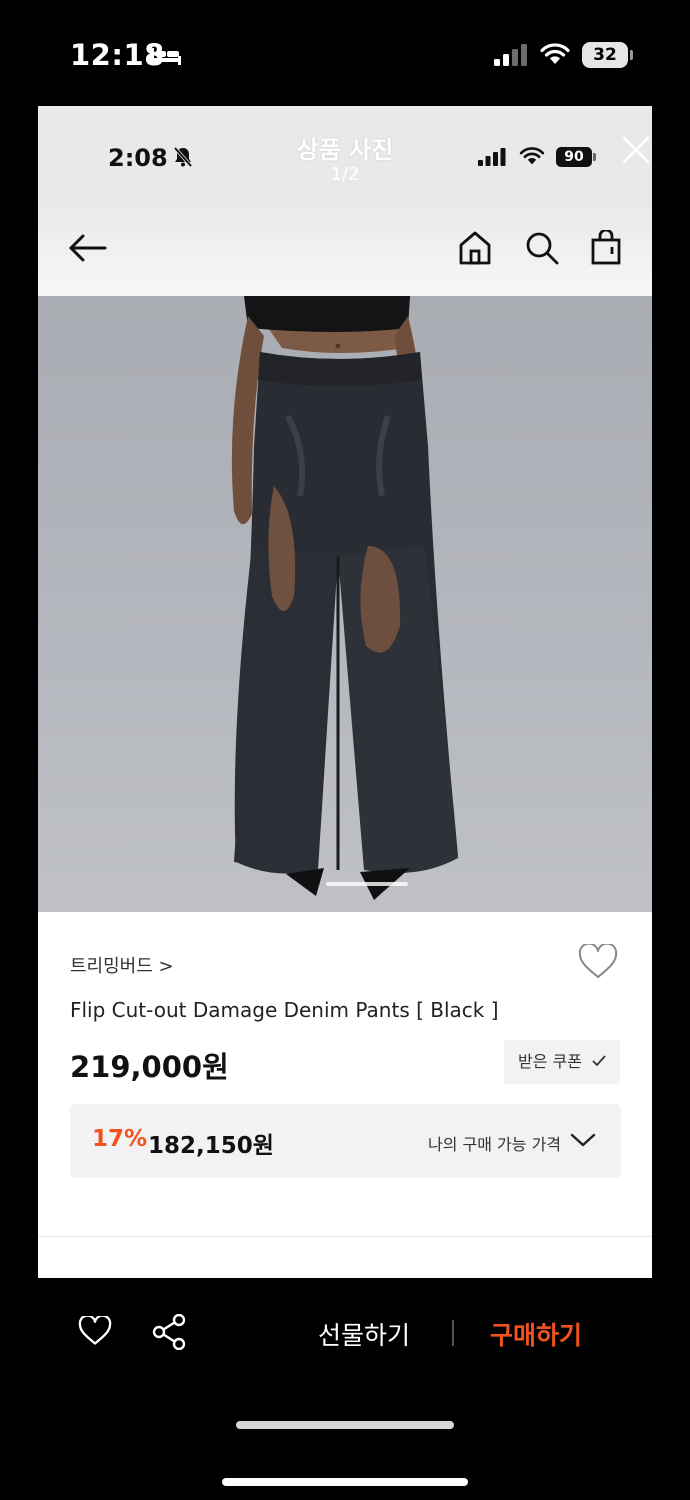 This screenshot has height=1500, width=690. Describe the element at coordinates (169, 1332) in the screenshot. I see `share-icon` at that location.